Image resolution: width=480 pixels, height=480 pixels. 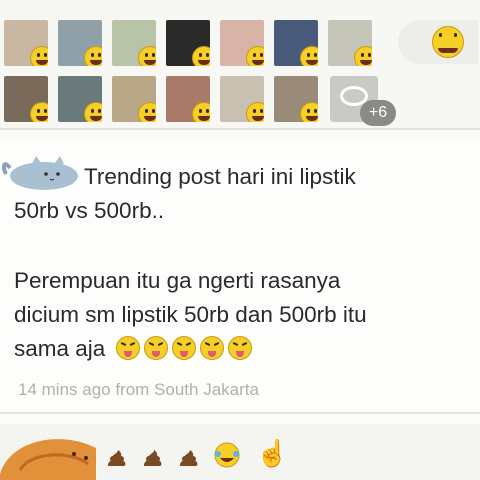 I want to click on post-paragraph-line-3: sama aja, so click(x=244, y=349).